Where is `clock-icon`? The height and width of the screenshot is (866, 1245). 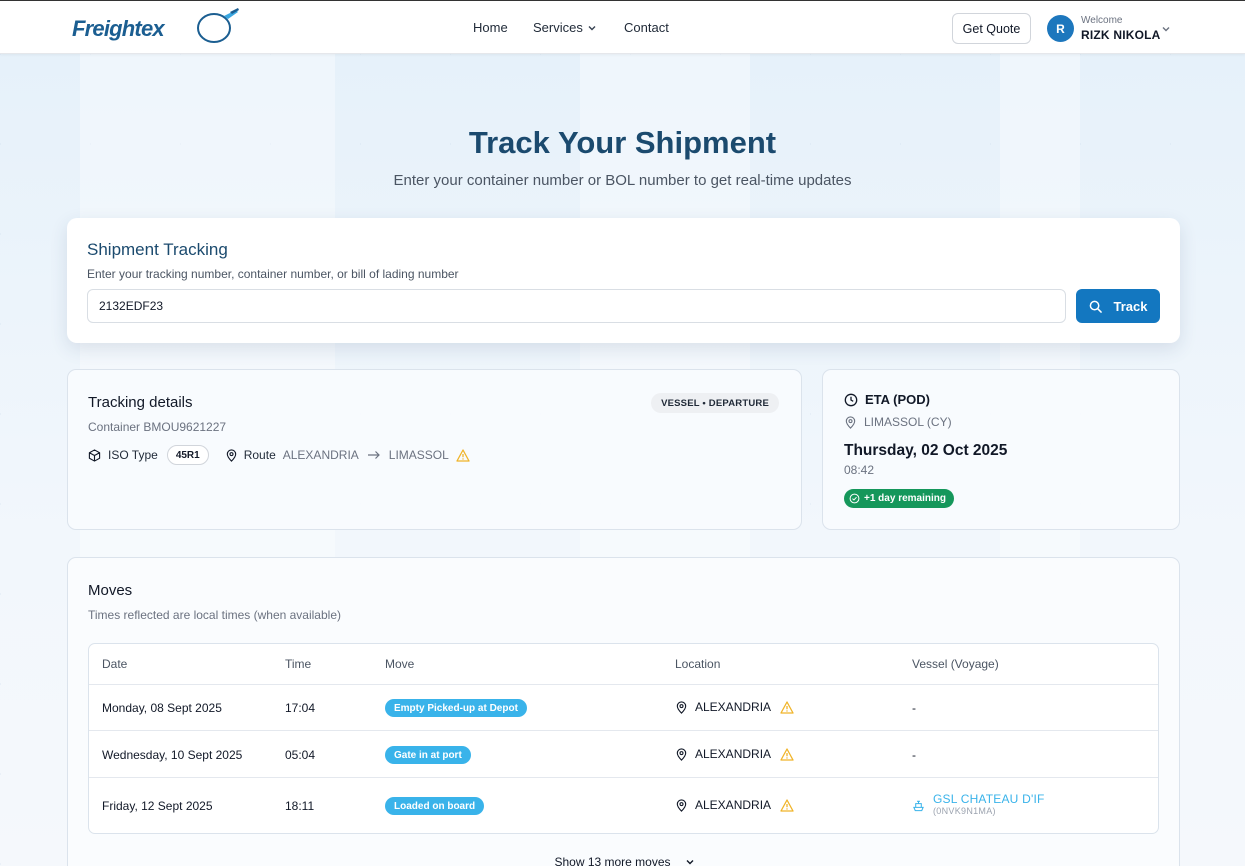 clock-icon is located at coordinates (851, 399).